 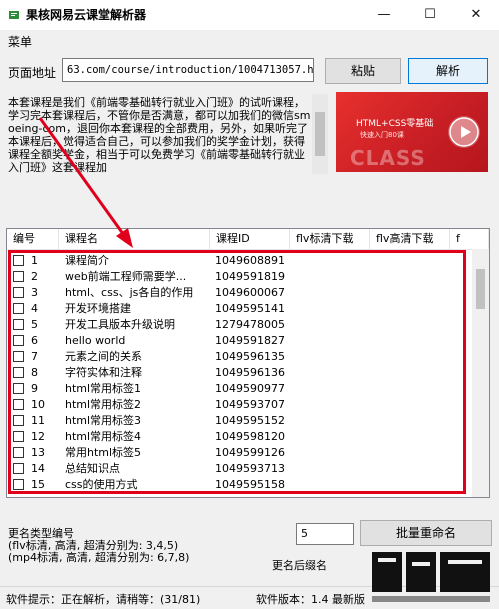 I want to click on table-header: 编号 课程名 课程ID flv标清下载 flv高清下载 f, so click(x=248, y=239).